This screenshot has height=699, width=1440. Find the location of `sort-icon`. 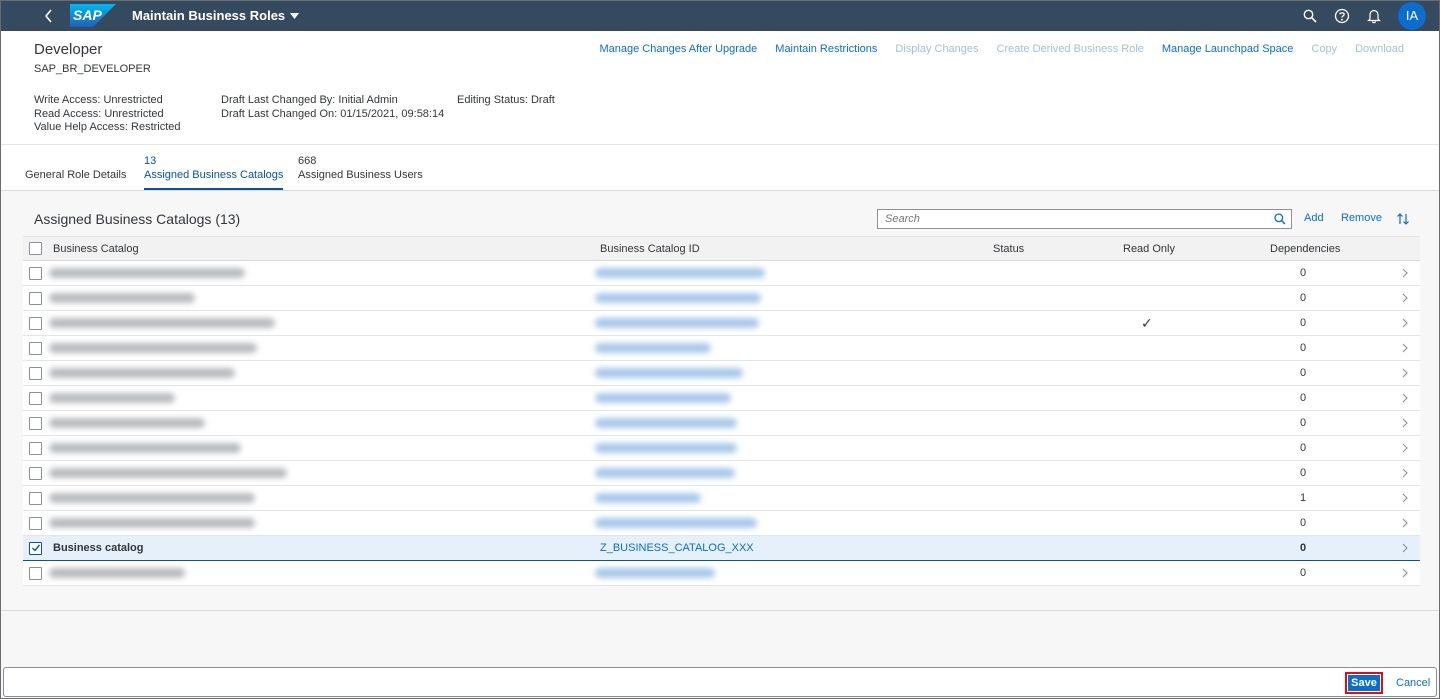

sort-icon is located at coordinates (1403, 219).